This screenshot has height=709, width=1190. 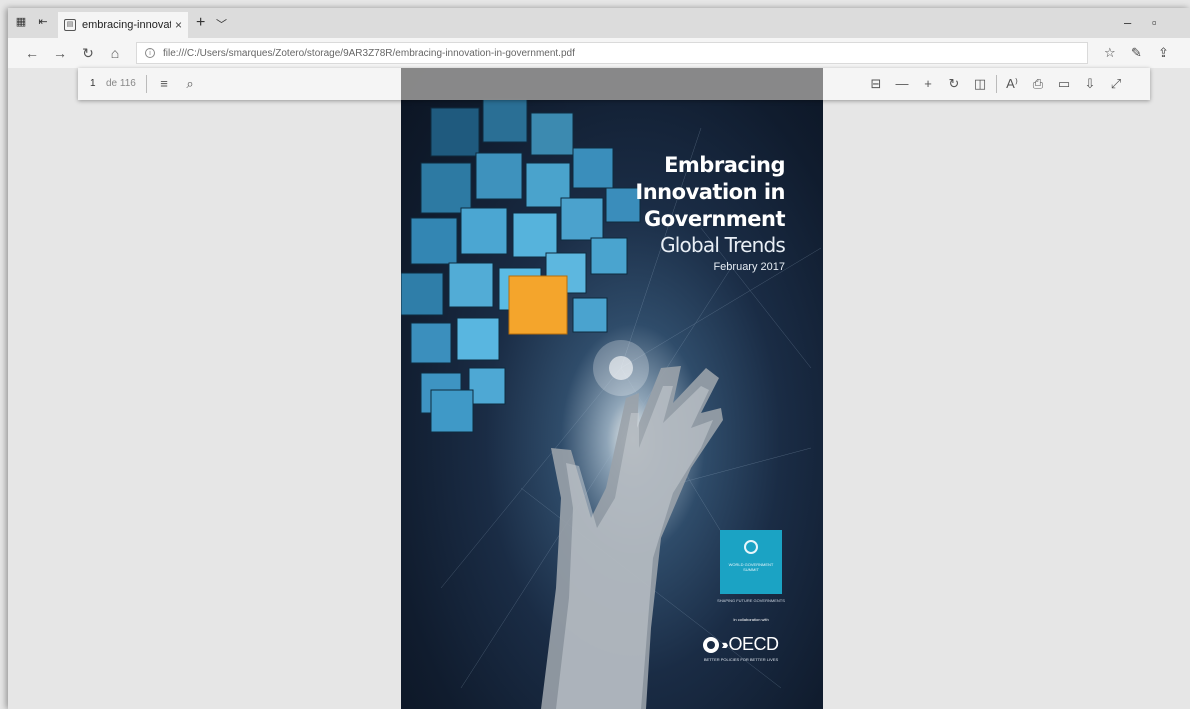 I want to click on print-icon: ⎙, so click(x=1038, y=84).